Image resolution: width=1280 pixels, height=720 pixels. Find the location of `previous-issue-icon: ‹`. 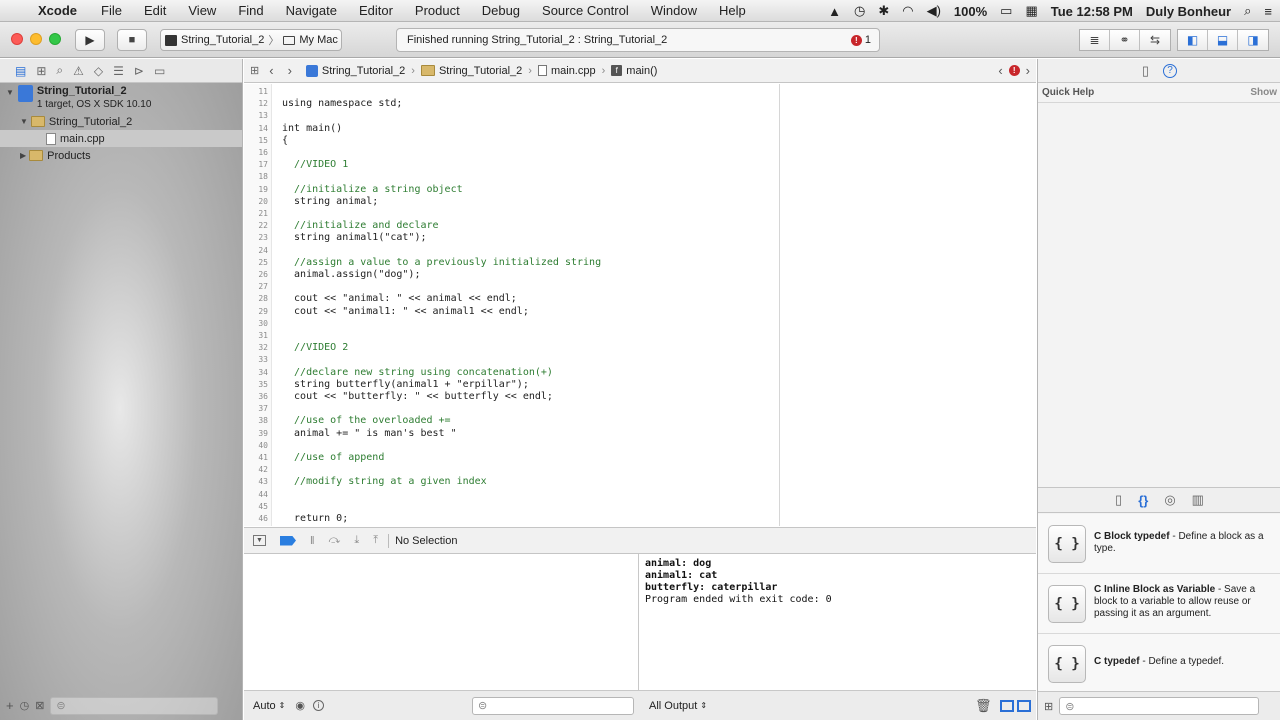

previous-issue-icon: ‹ is located at coordinates (1000, 70).